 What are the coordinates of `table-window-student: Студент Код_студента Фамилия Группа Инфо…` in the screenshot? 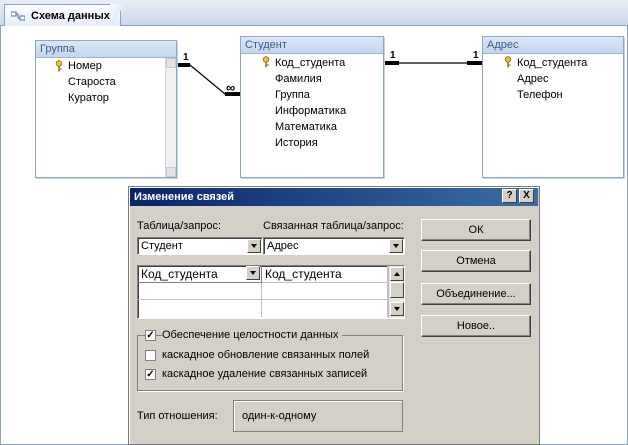 It's located at (312, 107).